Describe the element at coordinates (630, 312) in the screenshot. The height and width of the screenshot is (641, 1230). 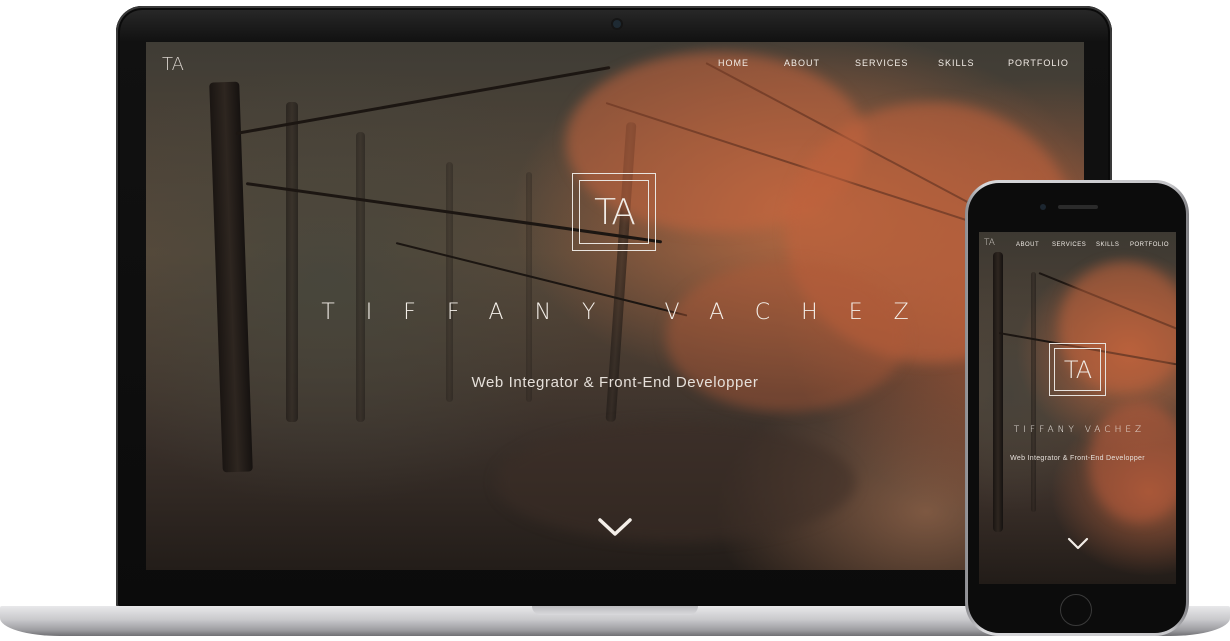
I see `hero-name: TIFFANY VACHEZ` at that location.